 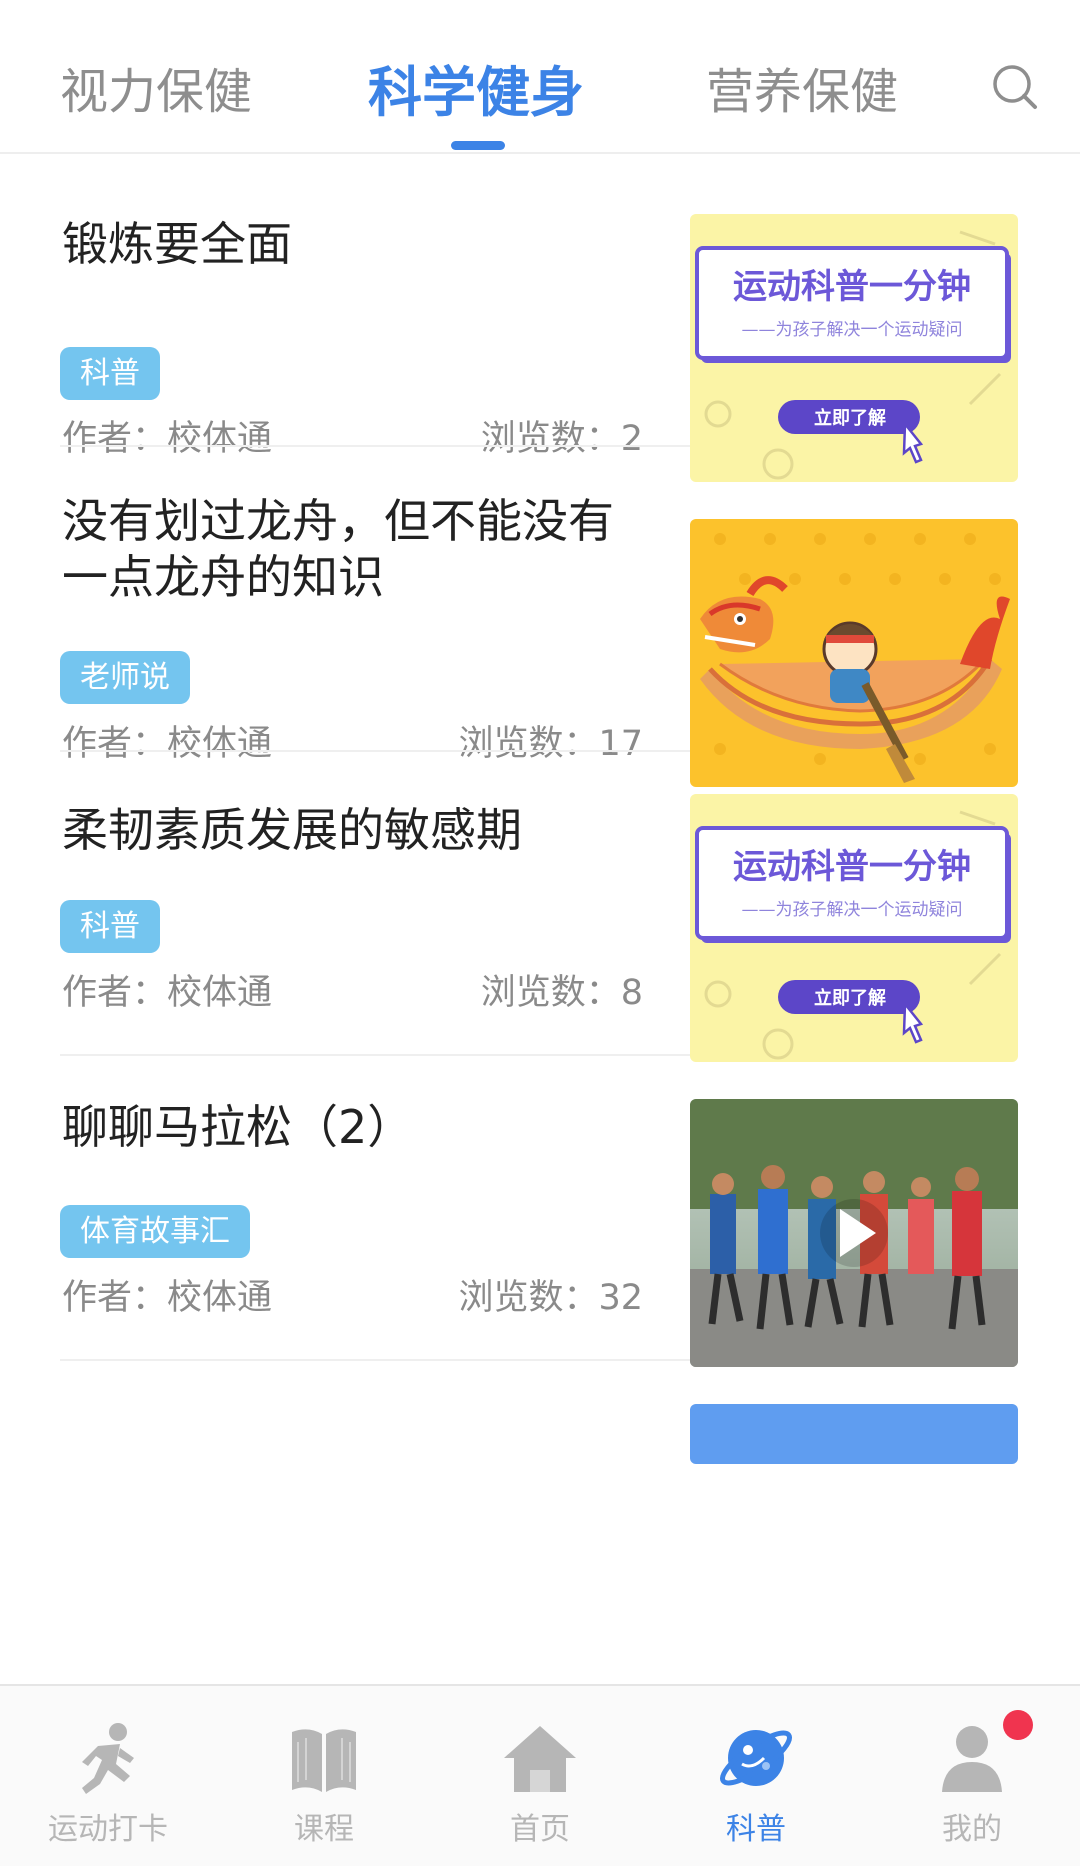 What do you see at coordinates (802, 87) in the screenshot?
I see `tab-nutrition-care: 营养保健` at bounding box center [802, 87].